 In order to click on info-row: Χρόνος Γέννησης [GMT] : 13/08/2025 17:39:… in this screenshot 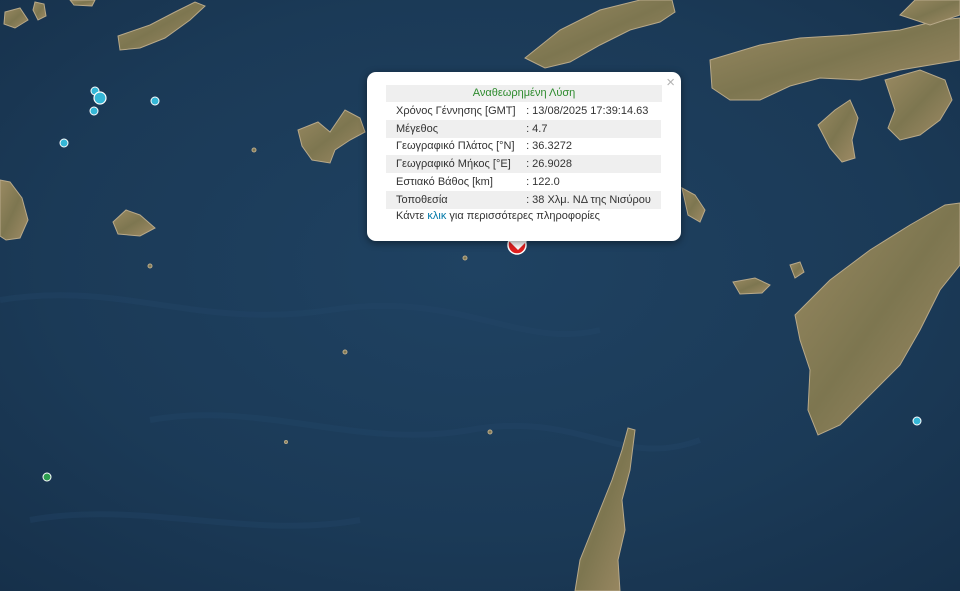, I will do `click(523, 111)`.